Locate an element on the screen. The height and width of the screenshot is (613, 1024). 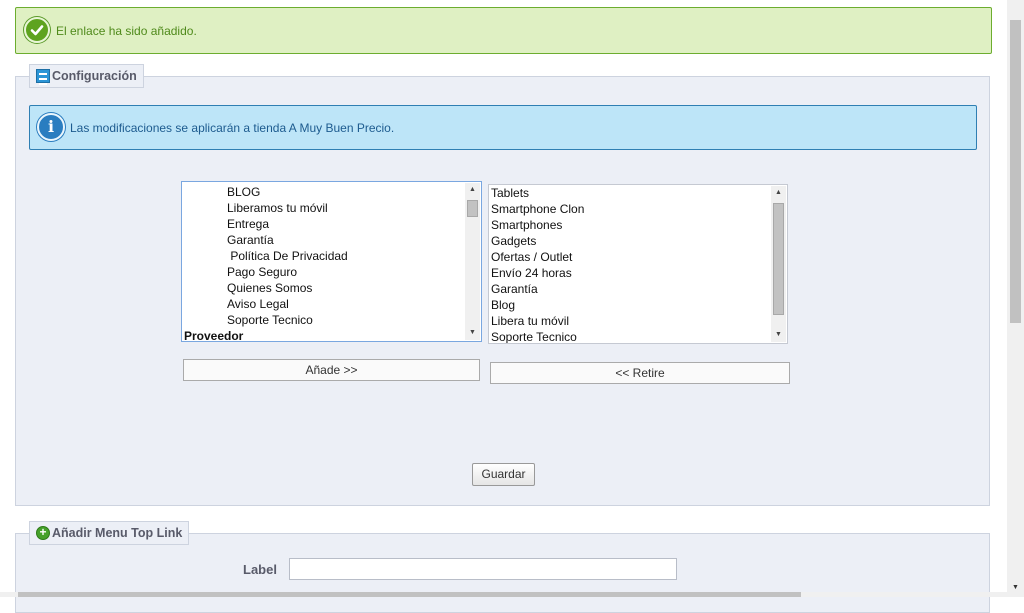
selected-list-scrollbar: ▲ ▼ is located at coordinates (778, 264).